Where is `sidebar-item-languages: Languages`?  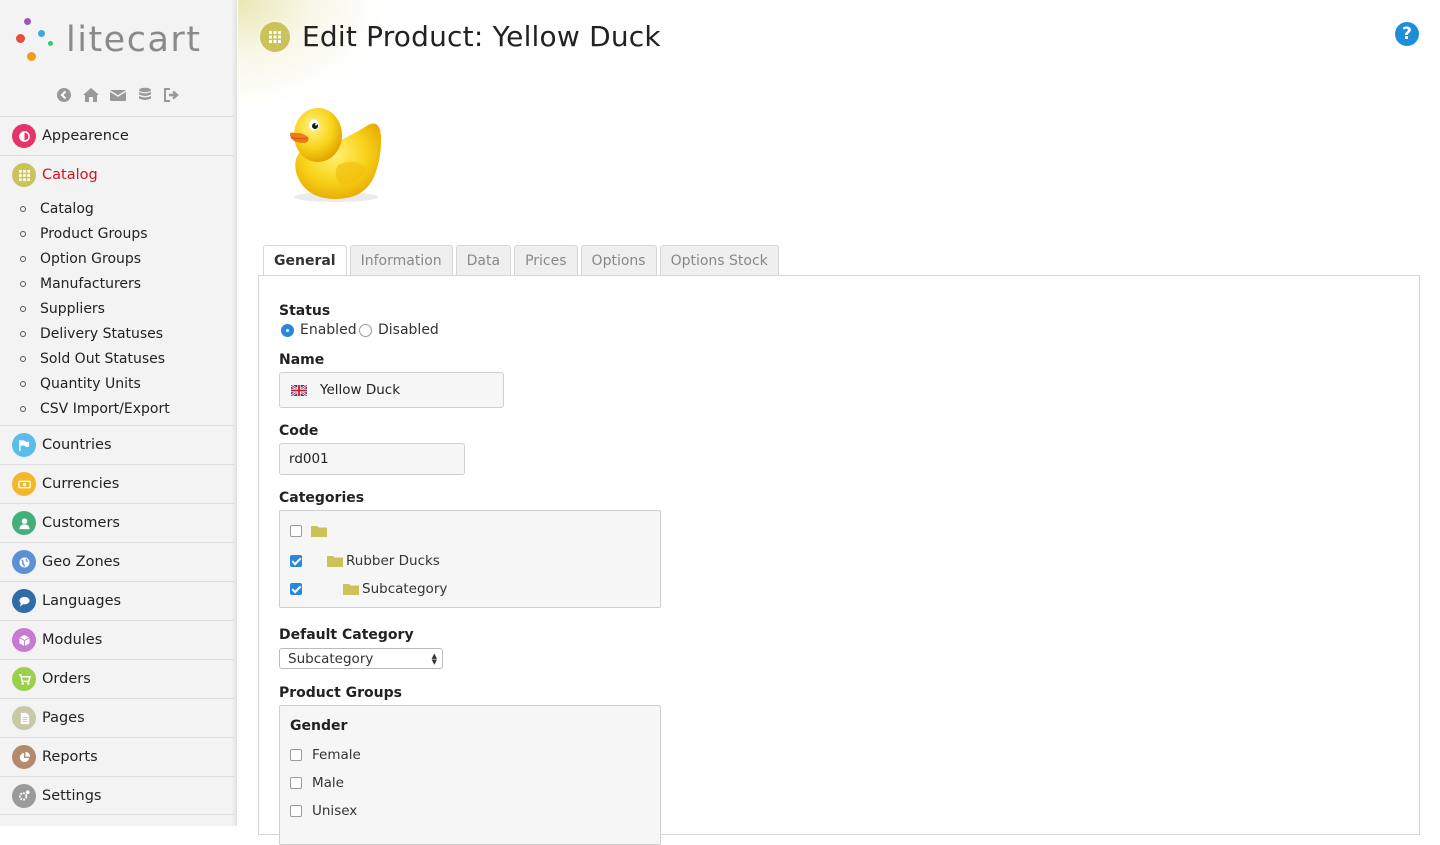 sidebar-item-languages: Languages is located at coordinates (117, 600).